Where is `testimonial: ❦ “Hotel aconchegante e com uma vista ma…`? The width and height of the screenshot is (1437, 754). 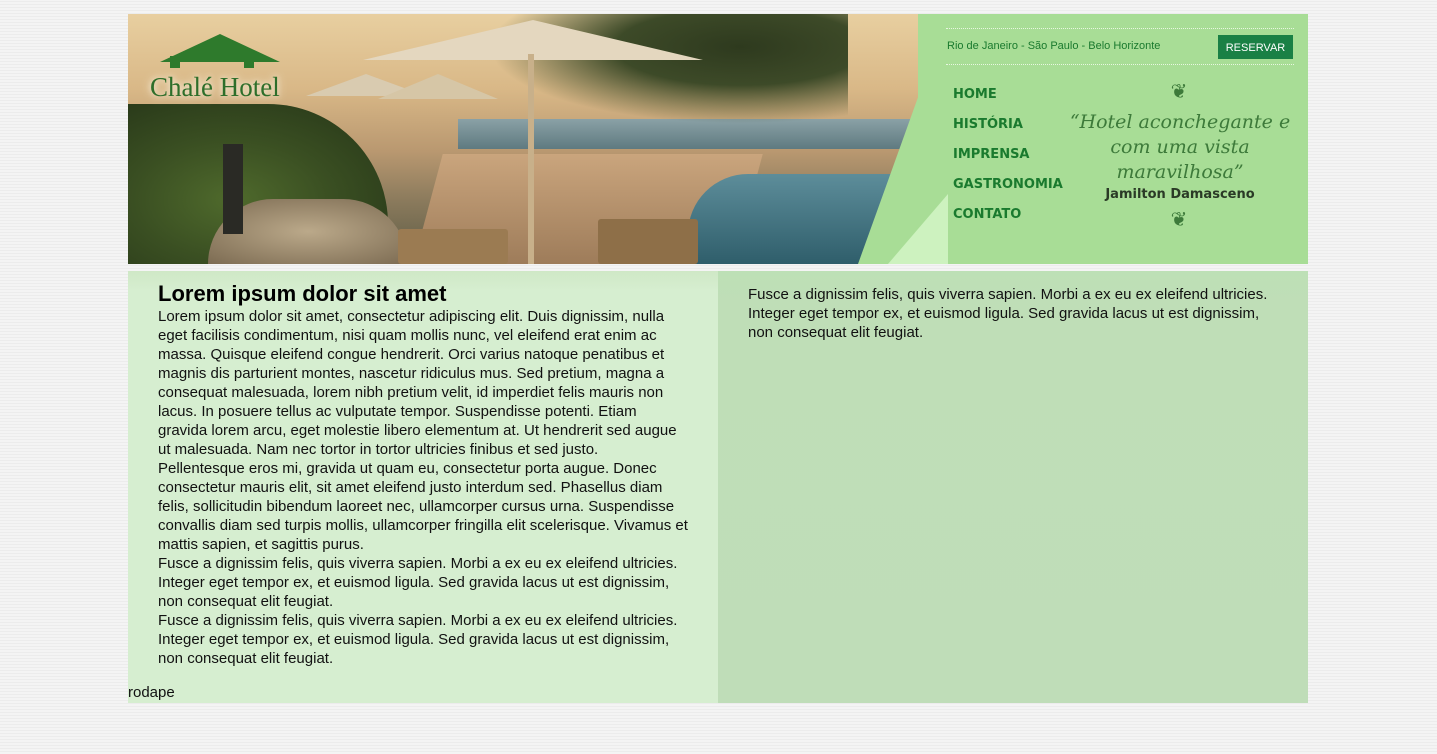 testimonial: ❦ “Hotel aconchegante e com uma vista ma… is located at coordinates (1180, 156).